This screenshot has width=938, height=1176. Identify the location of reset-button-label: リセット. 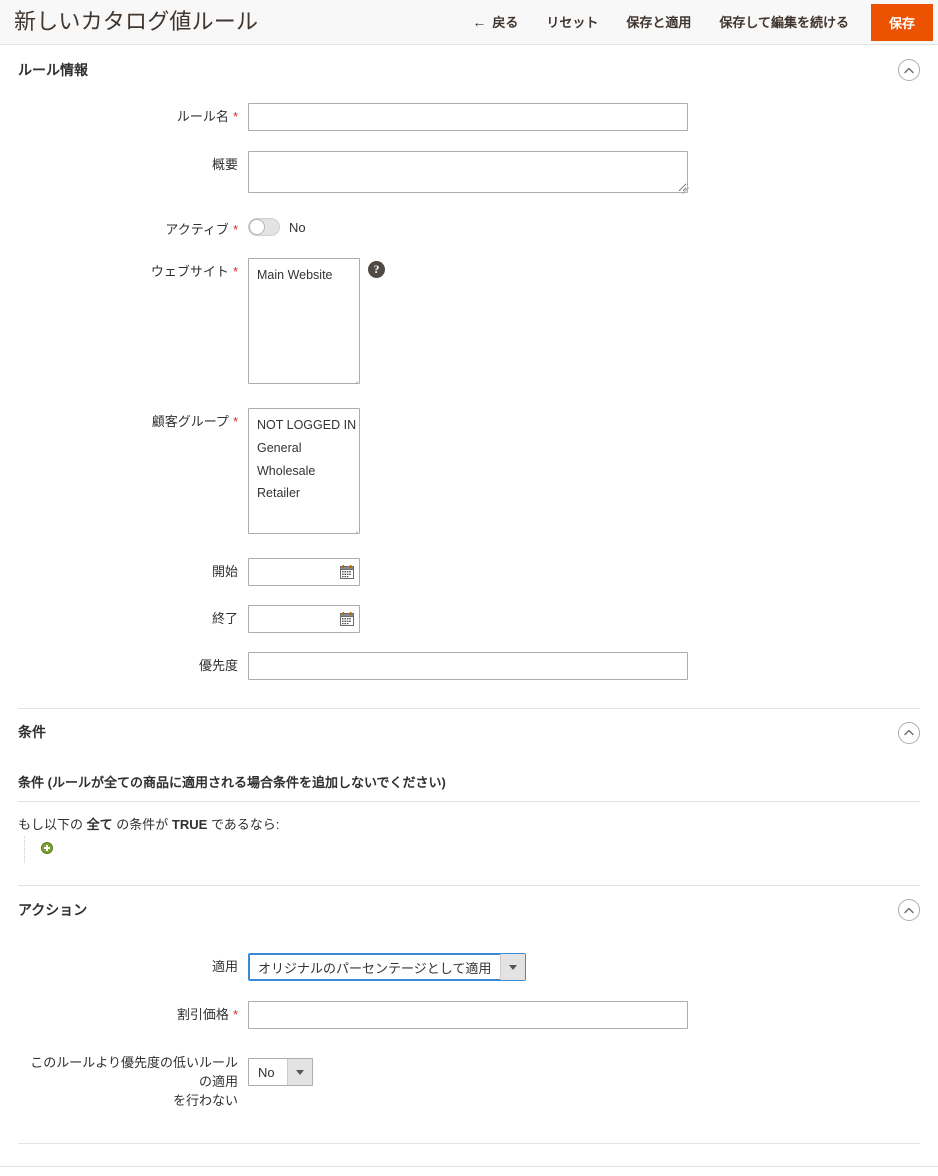
(572, 22).